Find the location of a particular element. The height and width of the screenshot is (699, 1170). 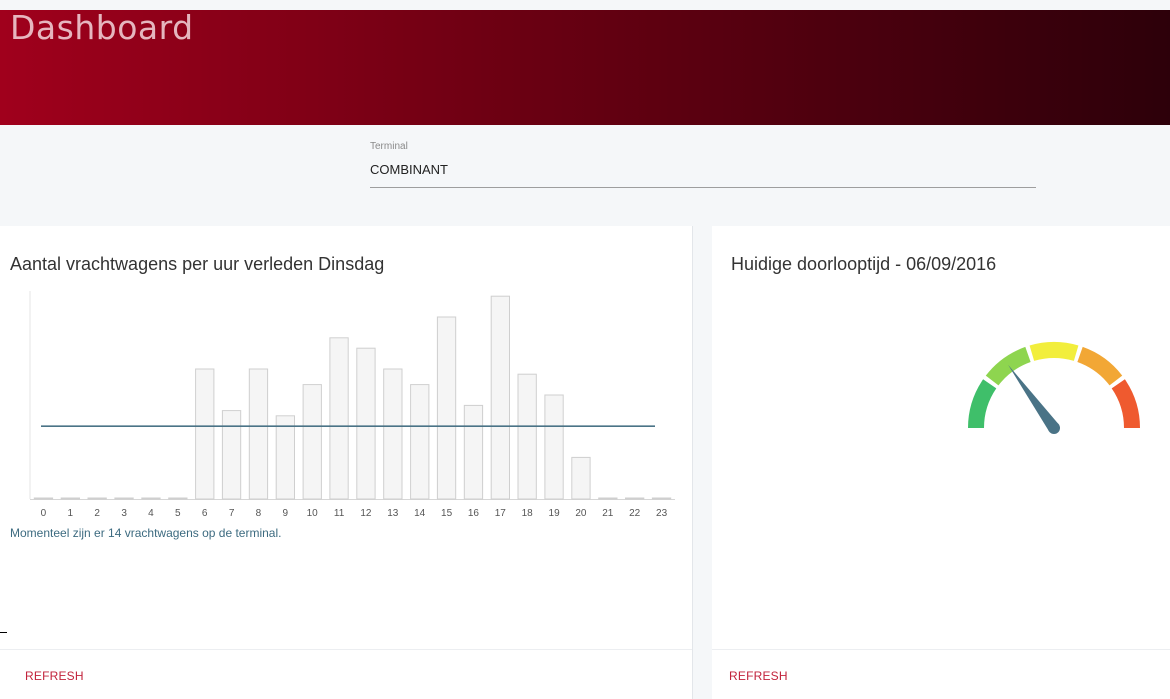

refresh-lead-time-button: REFRESH is located at coordinates (758, 676).